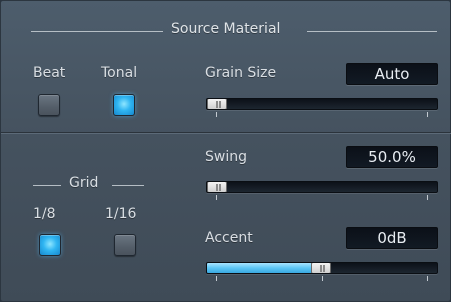 The height and width of the screenshot is (302, 451). Describe the element at coordinates (128, 185) in the screenshot. I see `grid-rule-right` at that location.